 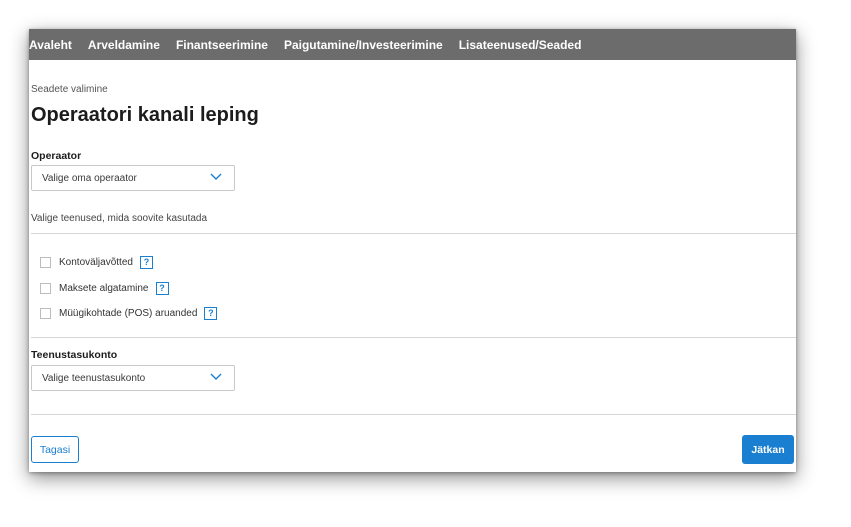 What do you see at coordinates (119, 218) in the screenshot?
I see `services-hint: Valige teenused, mida soovite kasutada` at bounding box center [119, 218].